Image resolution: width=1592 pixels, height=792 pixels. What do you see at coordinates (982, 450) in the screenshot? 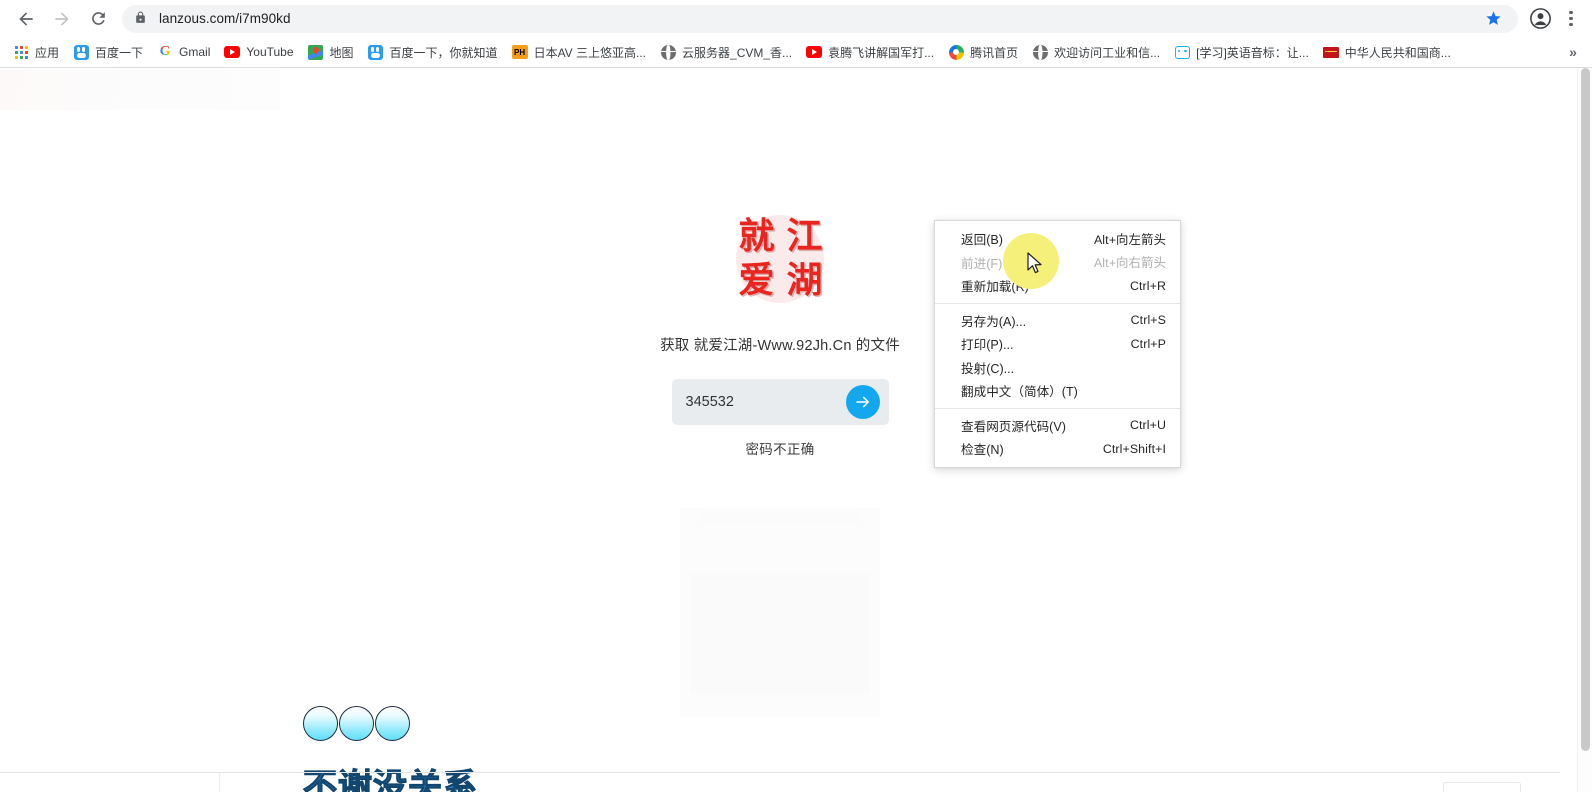
I see `menu-item-label: 检查(N)` at bounding box center [982, 450].